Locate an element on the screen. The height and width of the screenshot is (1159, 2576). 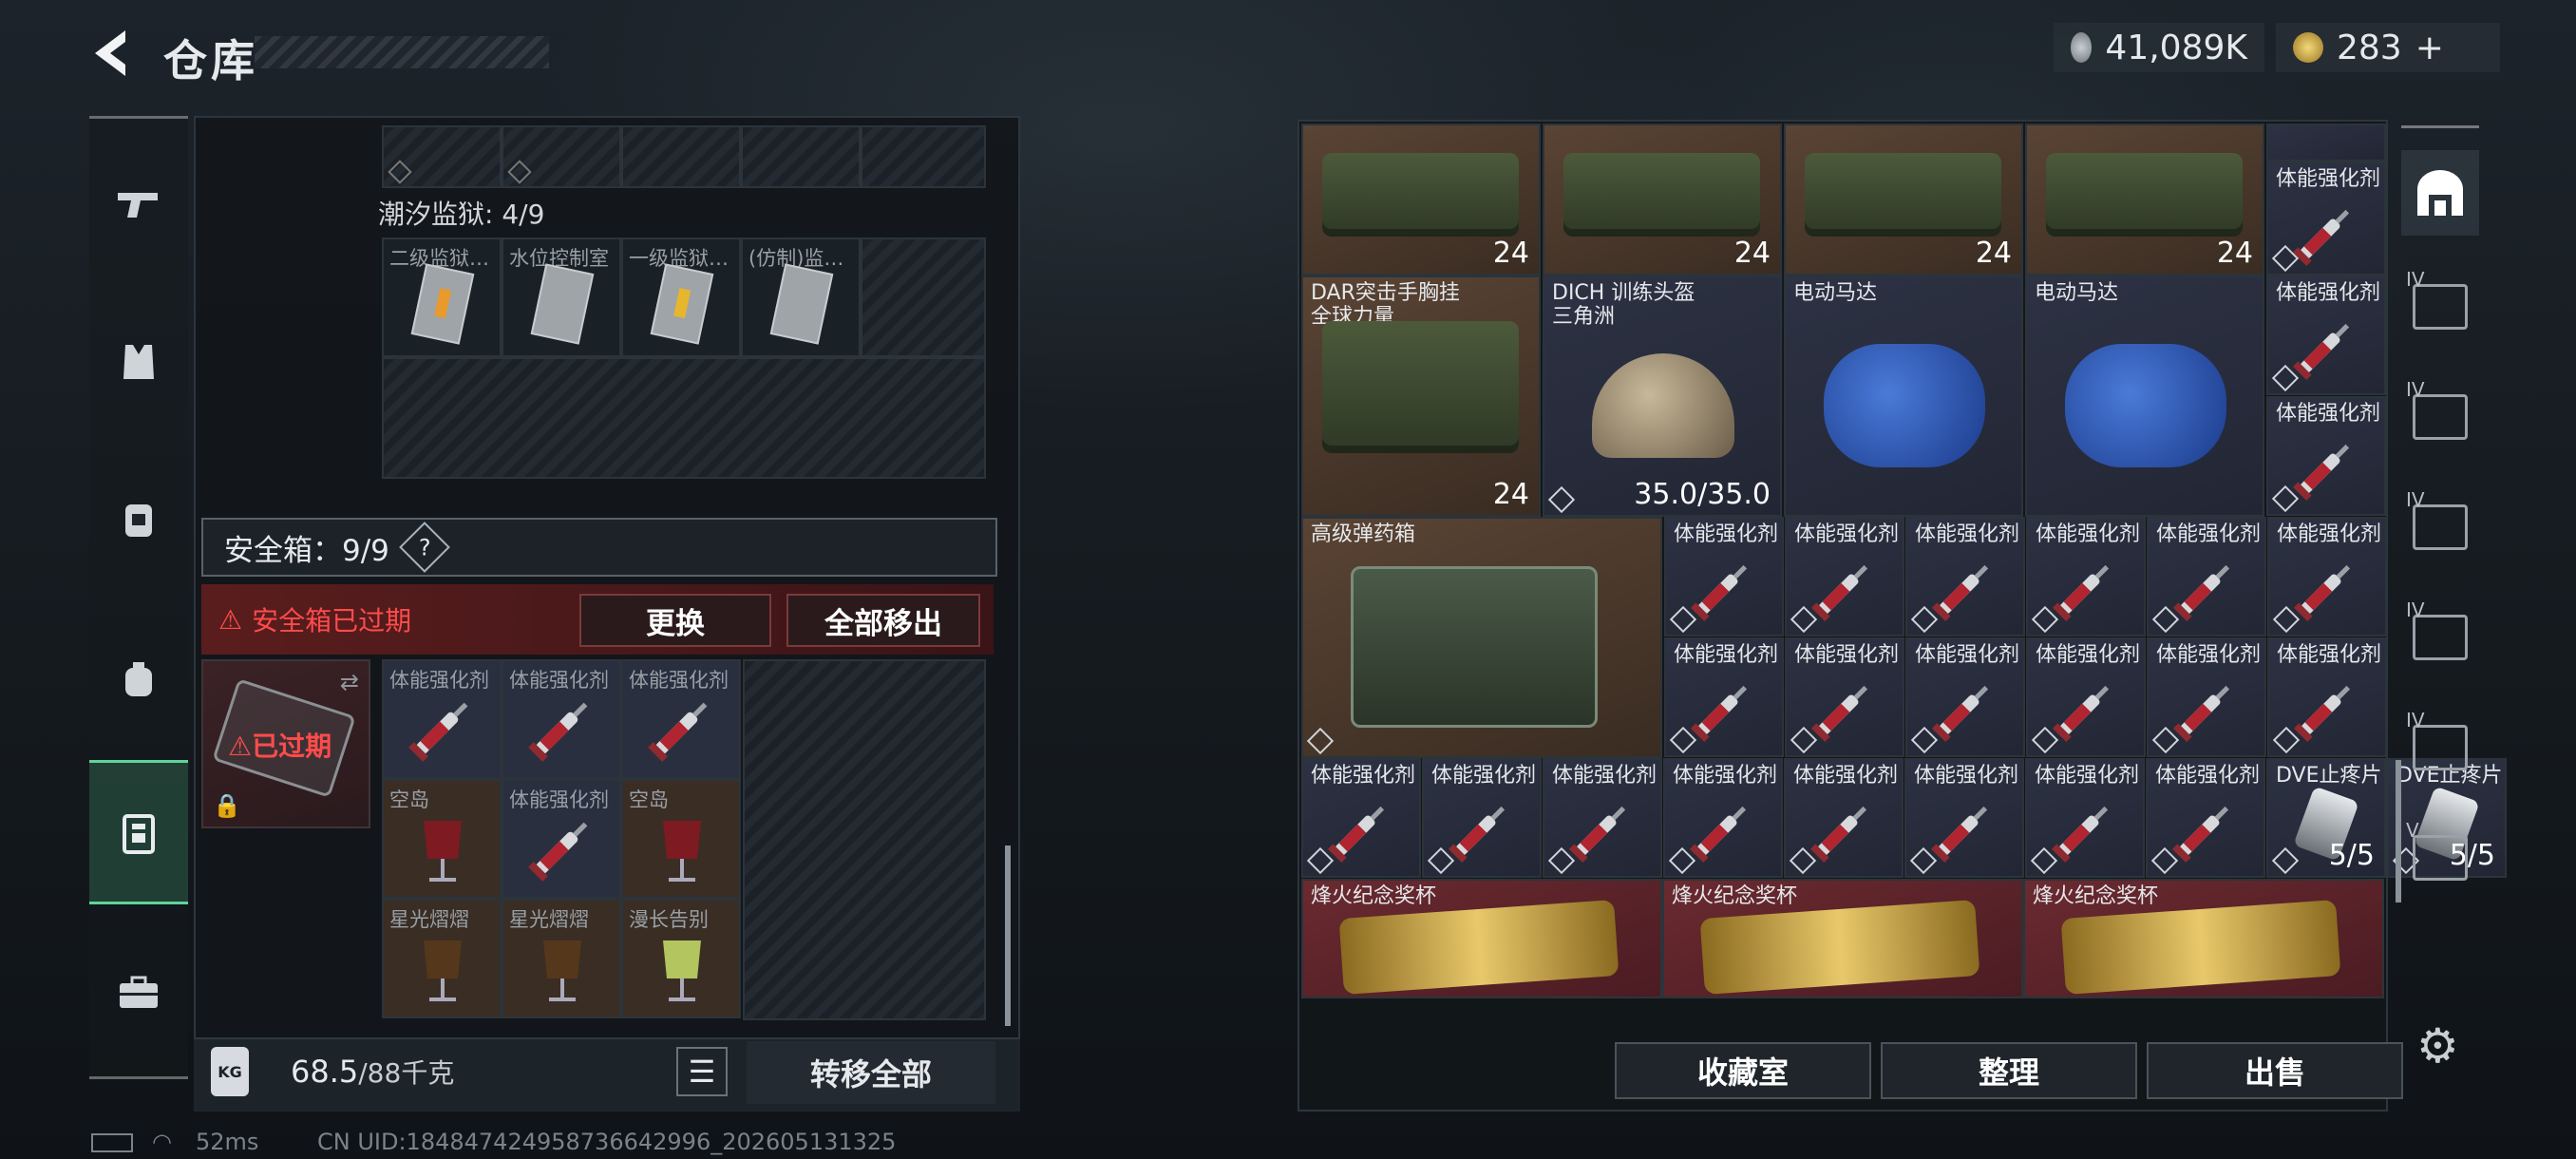
secure-case-tab is located at coordinates (138, 832).